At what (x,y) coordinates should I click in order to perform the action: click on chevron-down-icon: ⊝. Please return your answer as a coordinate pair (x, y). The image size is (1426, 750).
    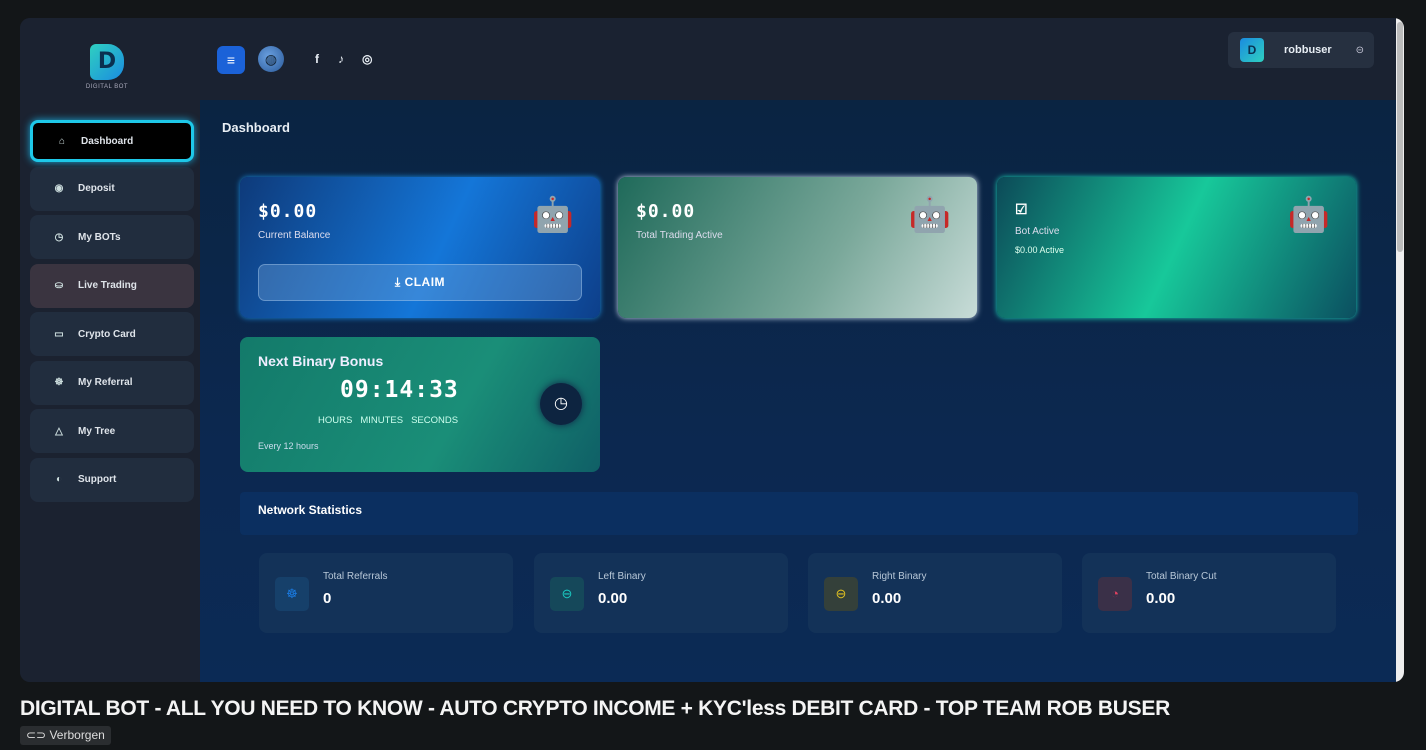
    Looking at the image, I should click on (1359, 50).